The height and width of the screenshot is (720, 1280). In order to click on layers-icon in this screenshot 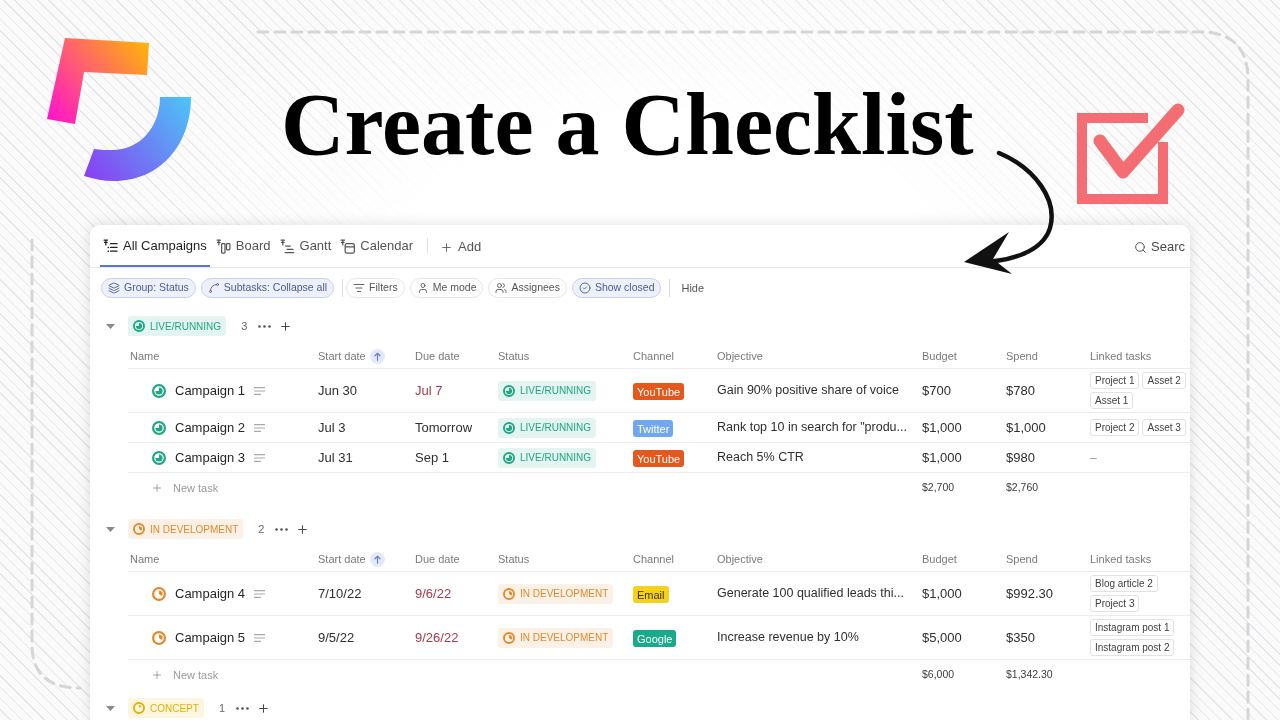, I will do `click(114, 288)`.